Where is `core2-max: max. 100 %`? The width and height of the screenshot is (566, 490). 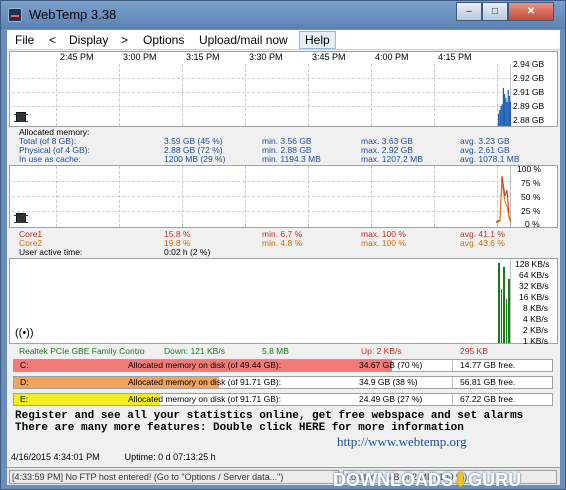 core2-max: max. 100 % is located at coordinates (383, 243).